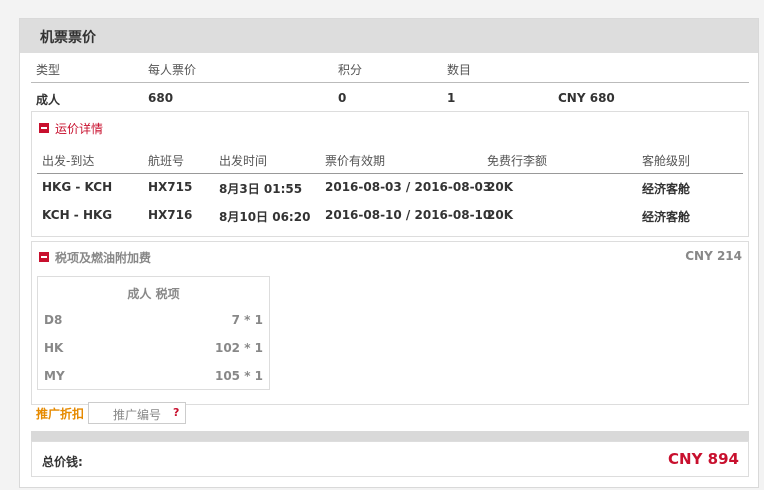  What do you see at coordinates (53, 320) in the screenshot?
I see `tax-code: D8` at bounding box center [53, 320].